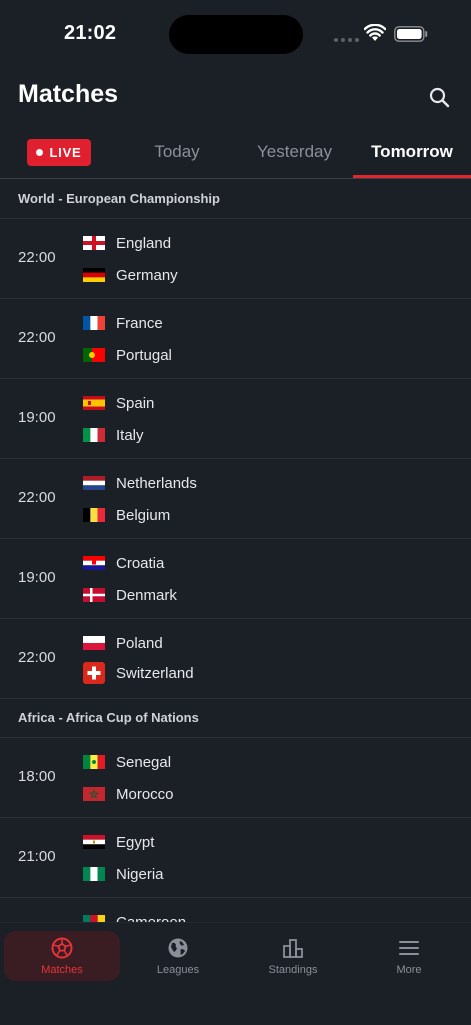  What do you see at coordinates (139, 643) in the screenshot?
I see `team-name: Poland` at bounding box center [139, 643].